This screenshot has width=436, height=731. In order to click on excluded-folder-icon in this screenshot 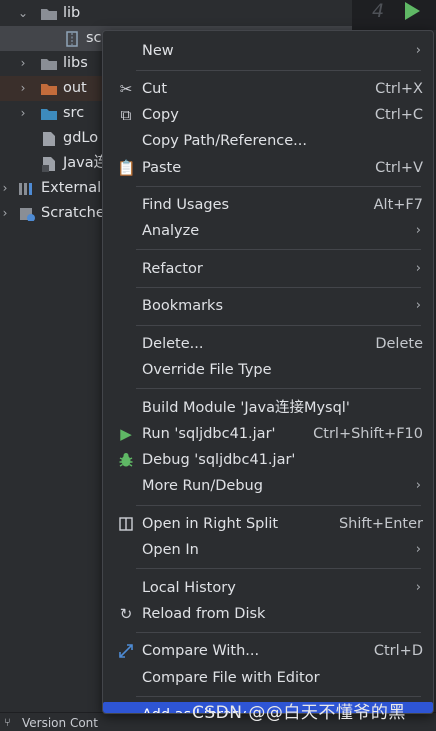, I will do `click(49, 89)`.